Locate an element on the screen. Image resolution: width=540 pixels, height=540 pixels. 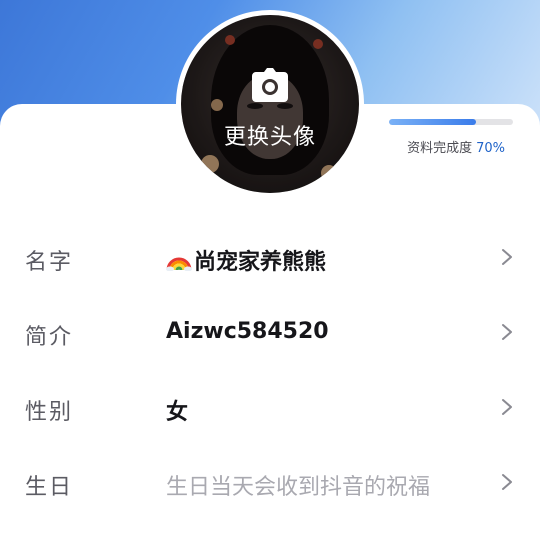
profile-completion-label: 资料完成度 is located at coordinates (440, 148).